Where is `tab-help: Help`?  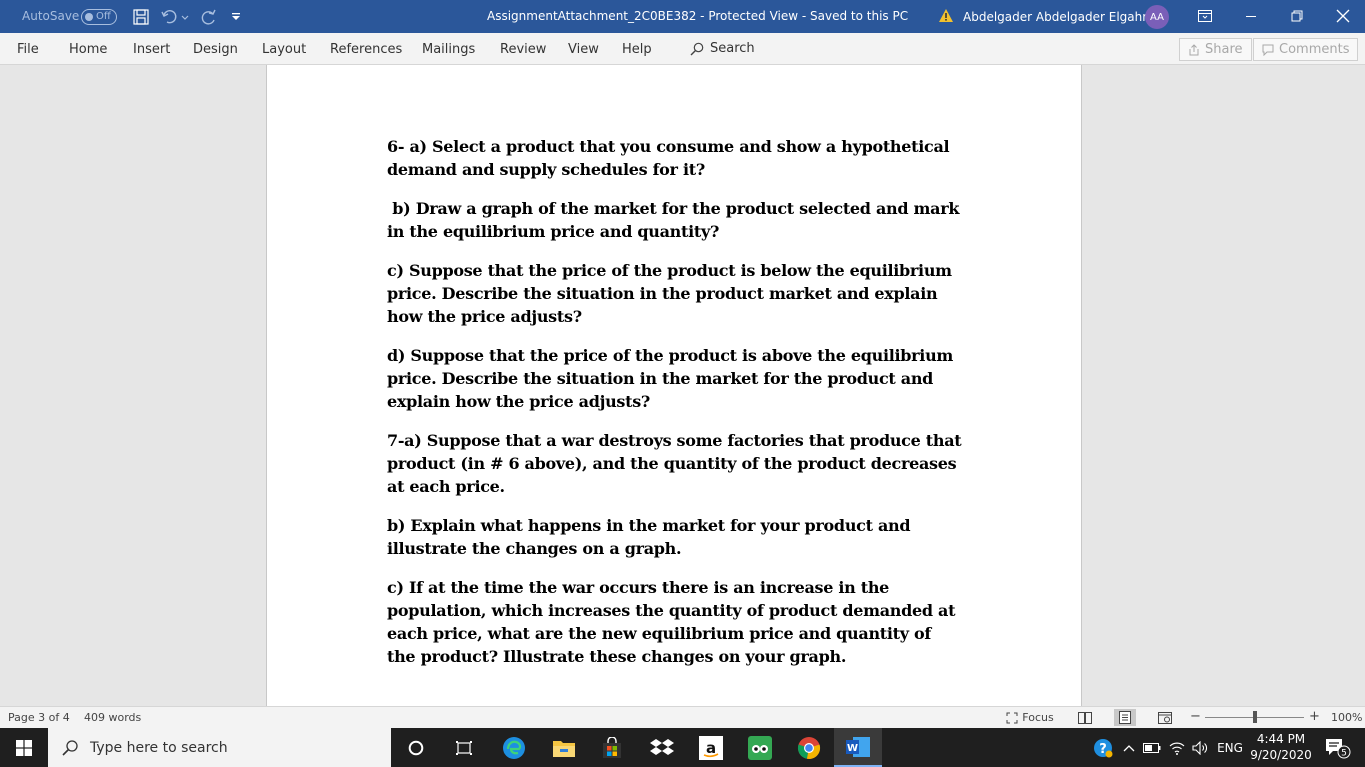
tab-help: Help is located at coordinates (637, 49).